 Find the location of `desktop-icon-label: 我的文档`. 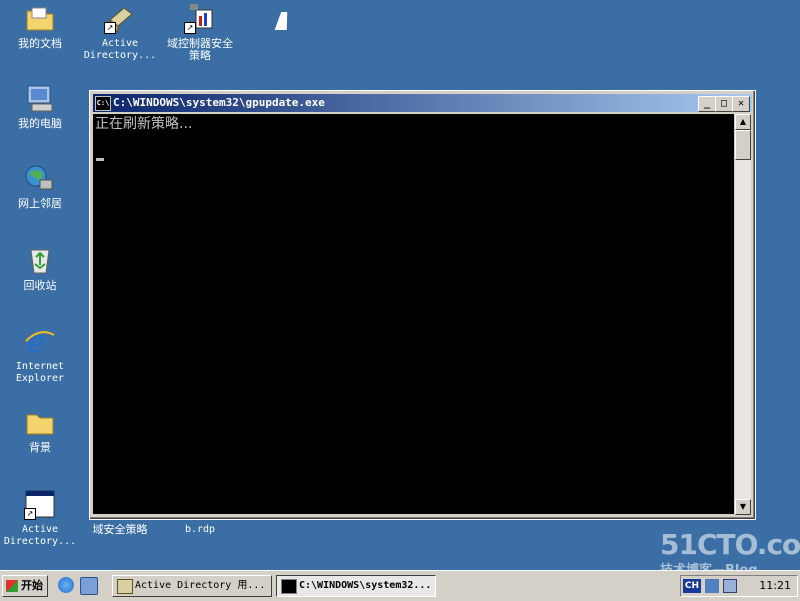

desktop-icon-label: 我的文档 is located at coordinates (40, 43).